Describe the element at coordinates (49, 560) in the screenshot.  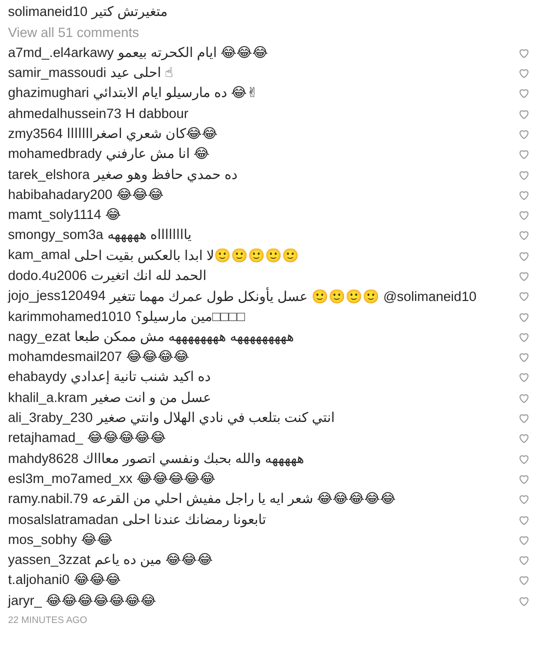
I see `username-link: yassen_3zzat` at that location.